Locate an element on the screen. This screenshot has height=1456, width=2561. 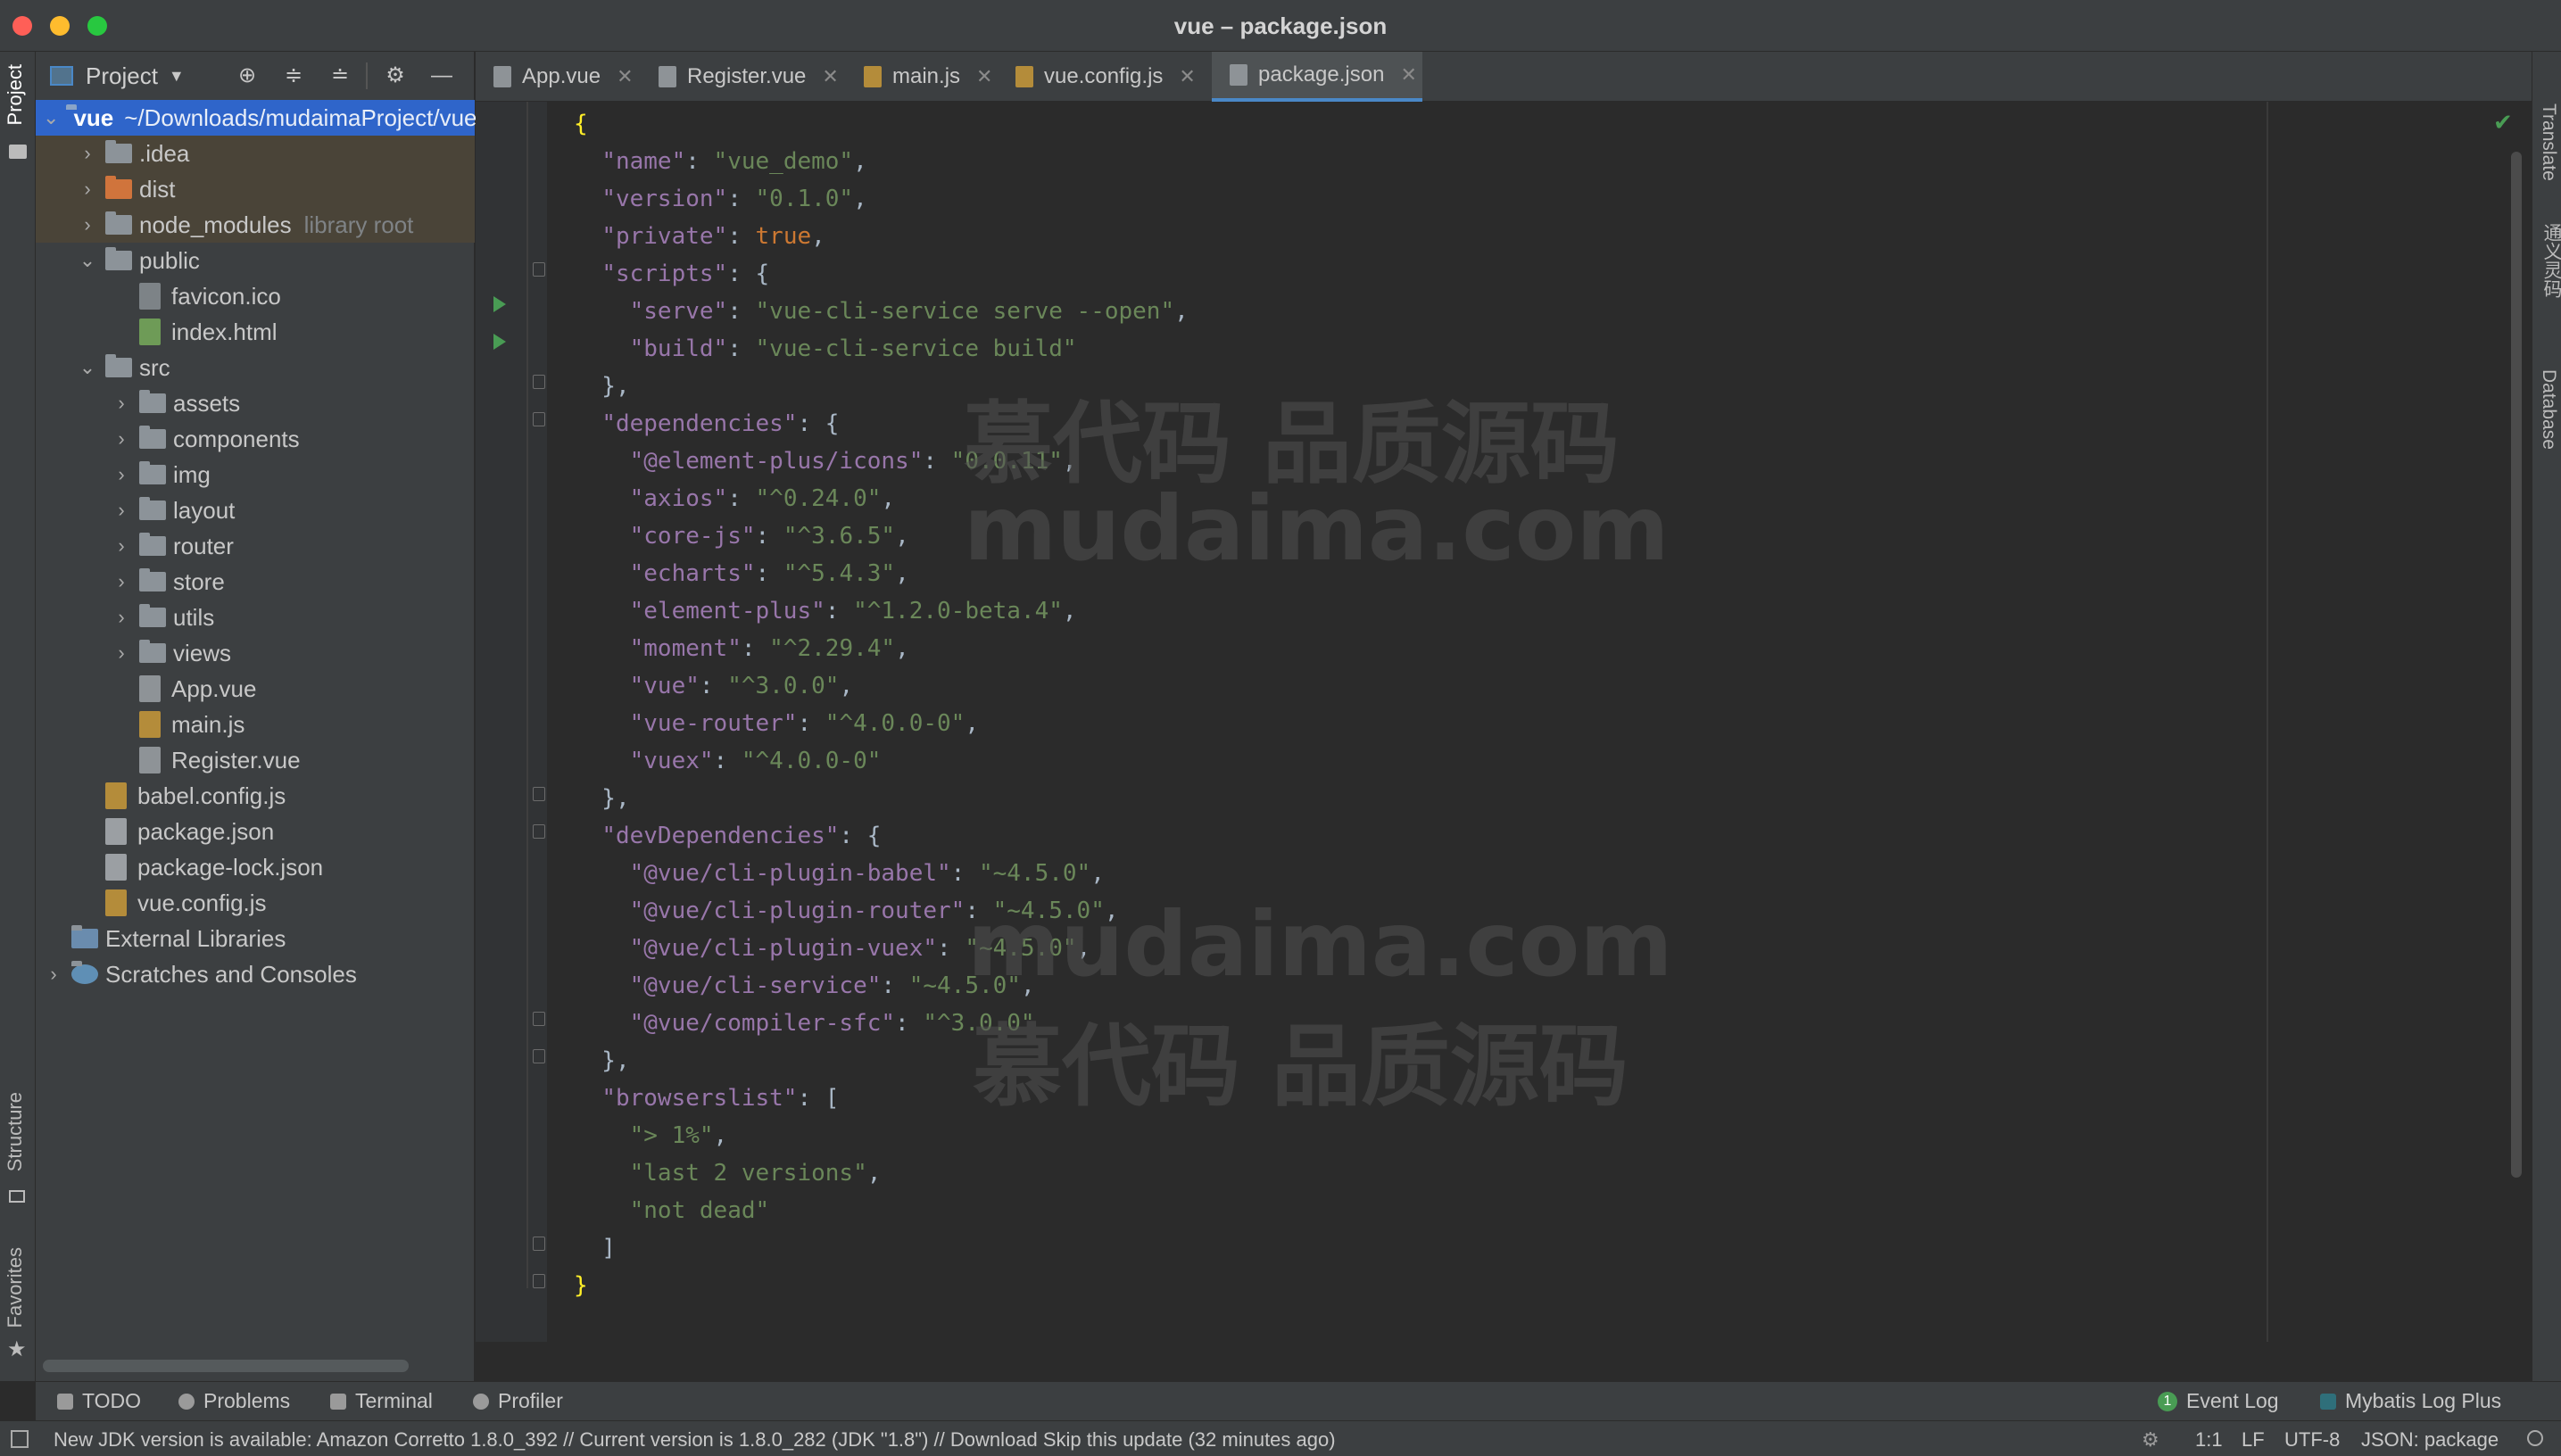
tree-item: babel.config.js is located at coordinates (256, 796).